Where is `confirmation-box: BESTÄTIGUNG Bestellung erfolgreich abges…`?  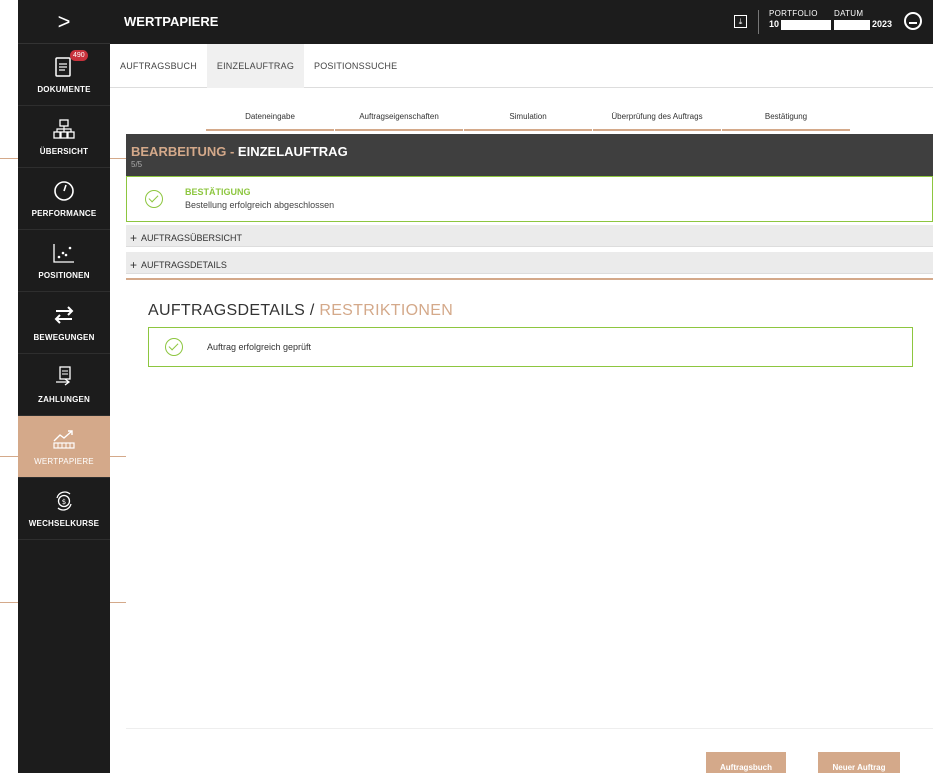 confirmation-box: BESTÄTIGUNG Bestellung erfolgreich abges… is located at coordinates (529, 199).